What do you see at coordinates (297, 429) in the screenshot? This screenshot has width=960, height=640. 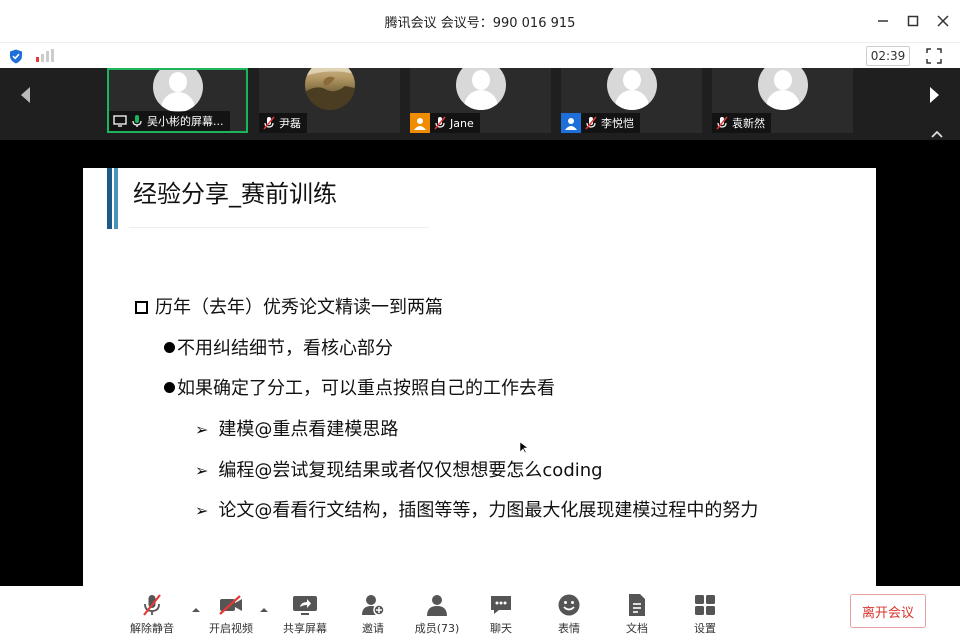 I see `slide-bullet: ➢ 建模@重点看建模思路` at bounding box center [297, 429].